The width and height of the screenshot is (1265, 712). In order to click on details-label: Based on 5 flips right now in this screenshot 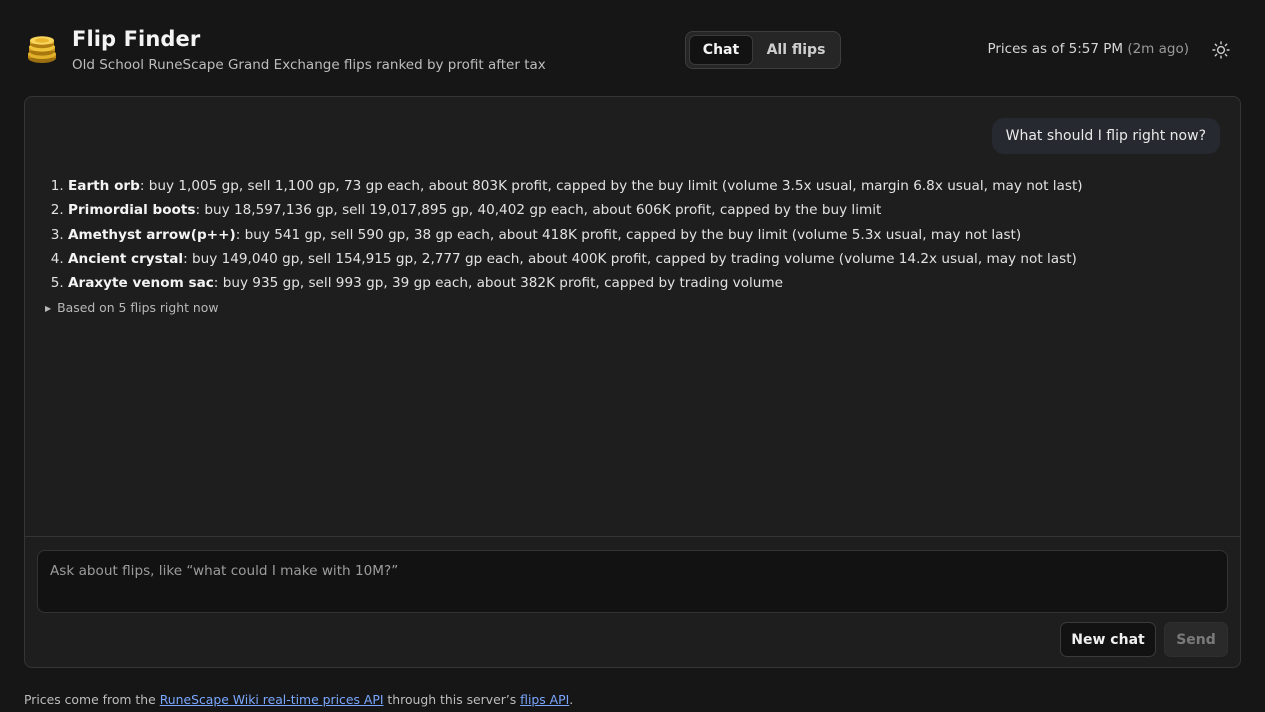, I will do `click(138, 307)`.